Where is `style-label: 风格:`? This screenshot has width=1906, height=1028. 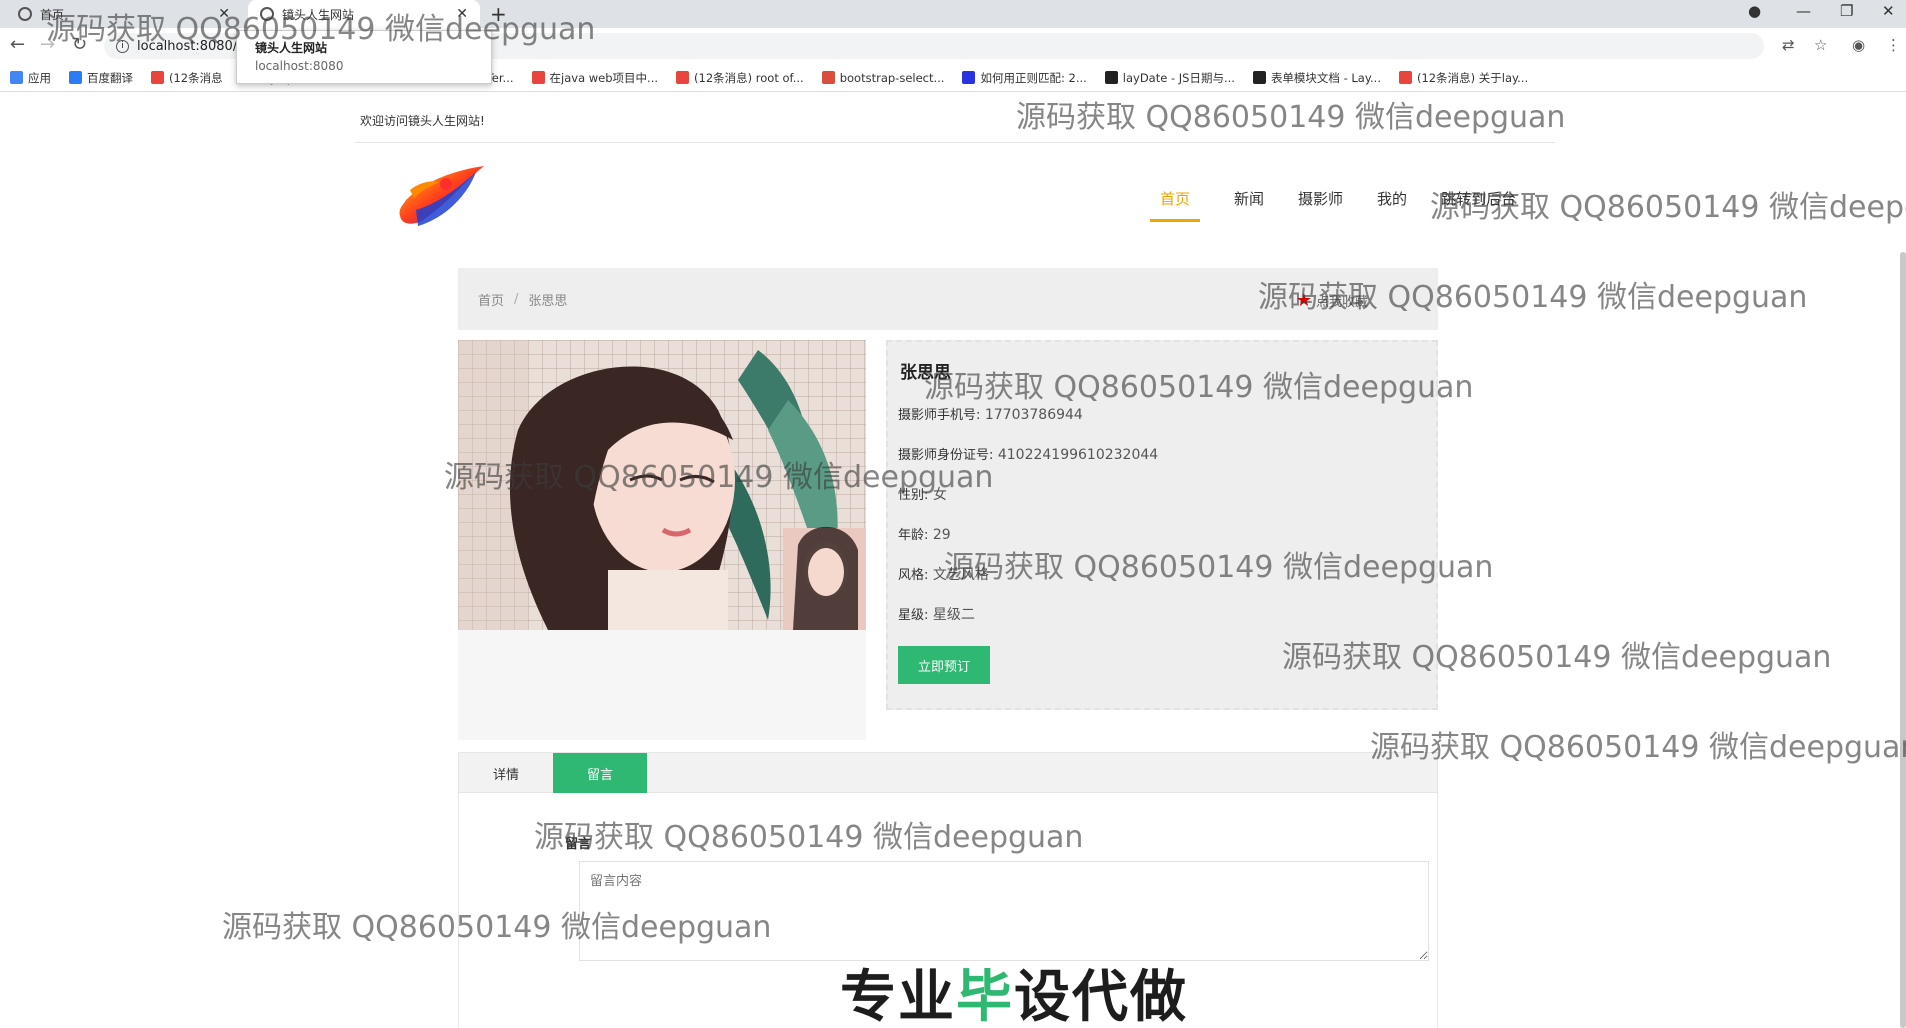
style-label: 风格: is located at coordinates (913, 575).